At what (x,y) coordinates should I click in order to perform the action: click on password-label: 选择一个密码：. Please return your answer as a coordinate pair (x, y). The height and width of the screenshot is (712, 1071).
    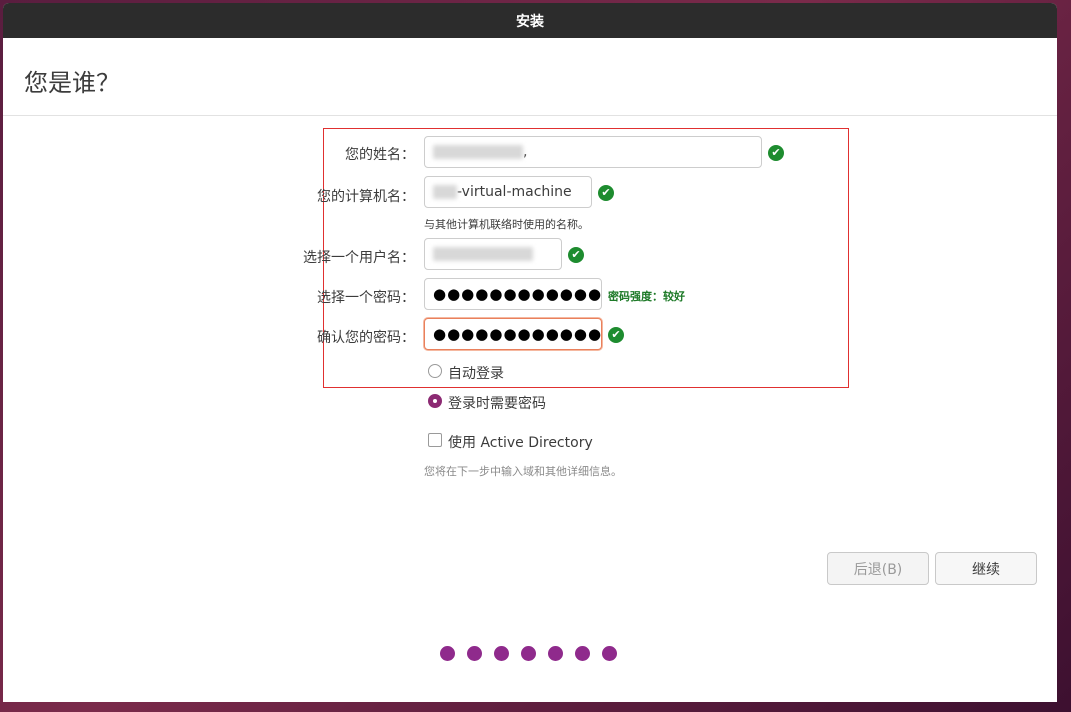
    Looking at the image, I should click on (366, 298).